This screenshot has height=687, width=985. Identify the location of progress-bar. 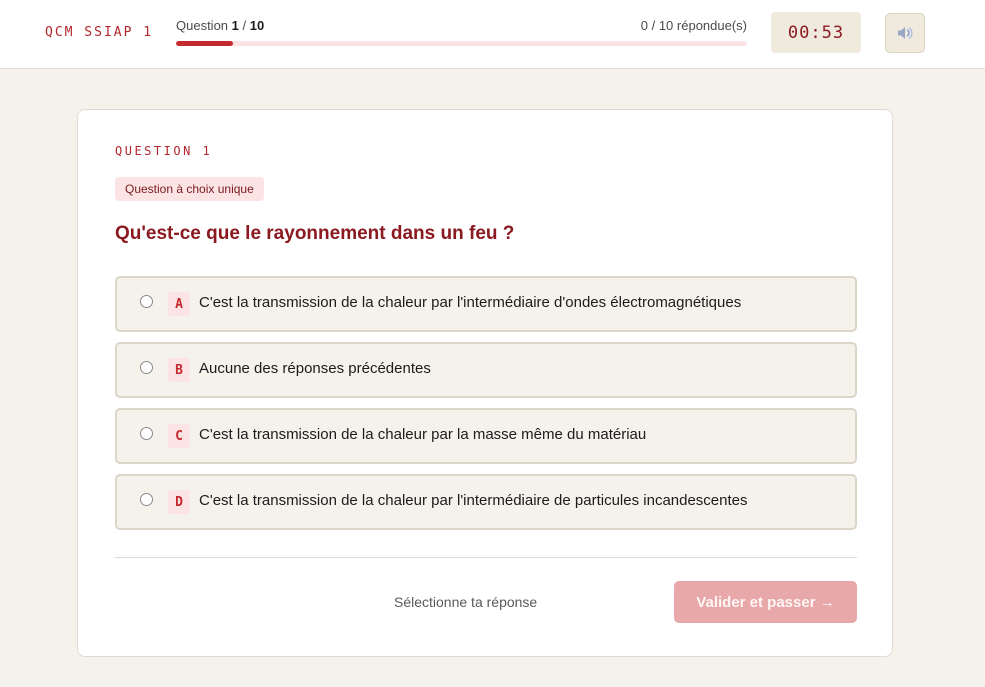
(461, 43).